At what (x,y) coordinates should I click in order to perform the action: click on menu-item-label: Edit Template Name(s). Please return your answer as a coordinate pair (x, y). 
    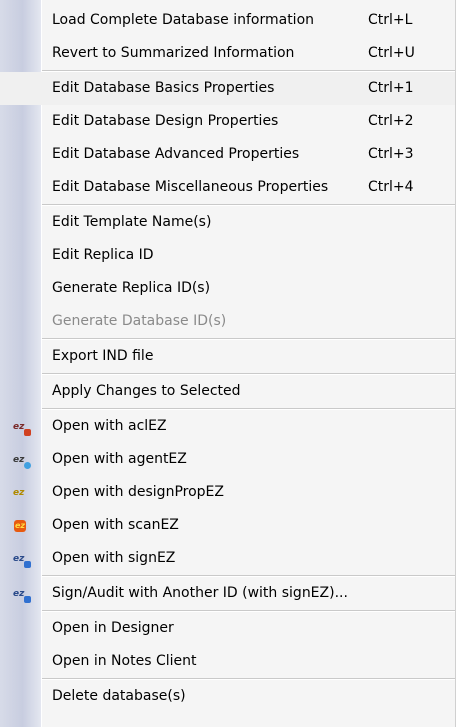
    Looking at the image, I should click on (132, 222).